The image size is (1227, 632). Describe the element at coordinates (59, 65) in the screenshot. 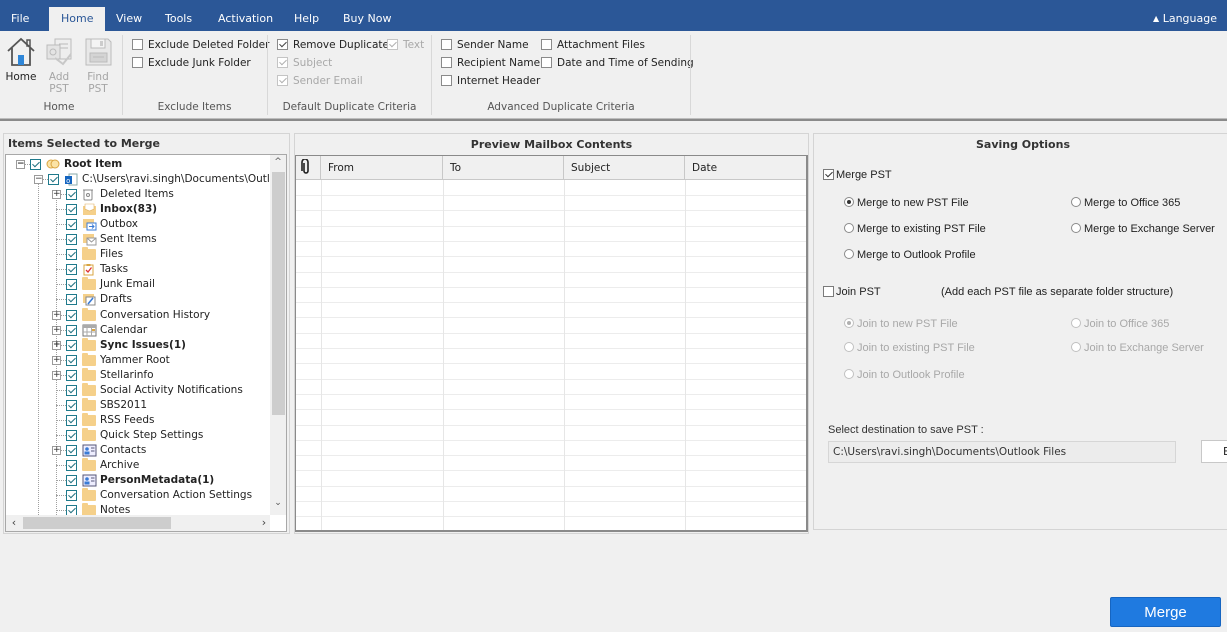

I see `add-pst-button: Add PST` at that location.